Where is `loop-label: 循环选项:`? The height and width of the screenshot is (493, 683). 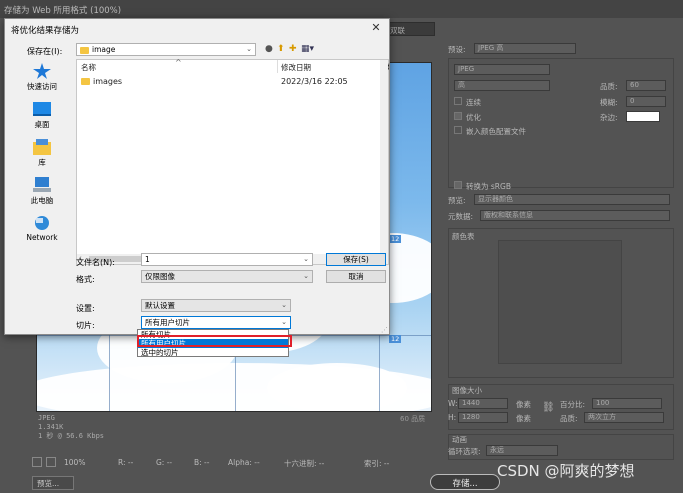 loop-label: 循环选项: is located at coordinates (464, 451).